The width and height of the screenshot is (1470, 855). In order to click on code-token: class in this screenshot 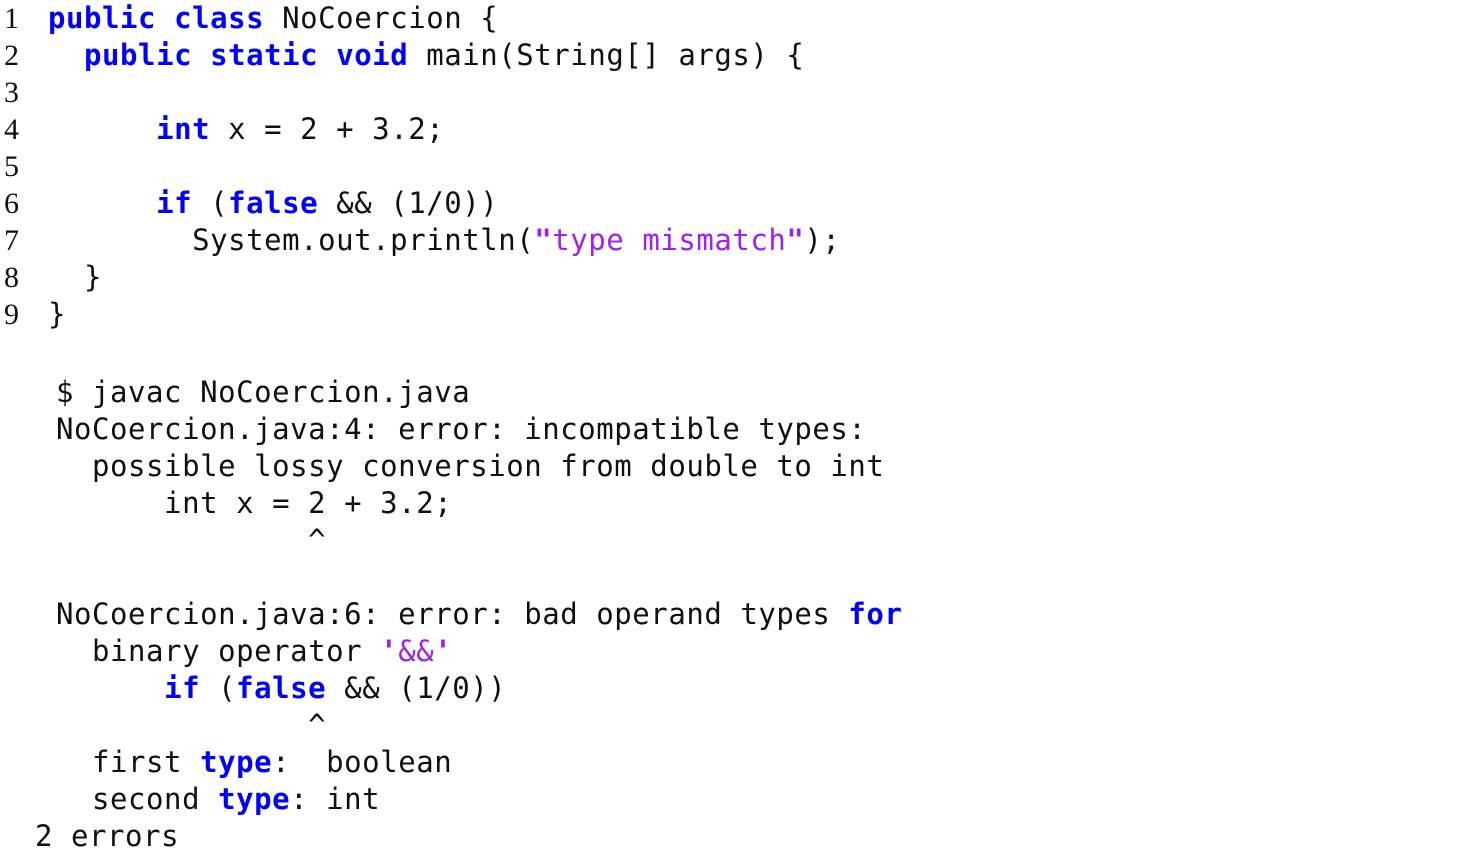, I will do `click(219, 18)`.